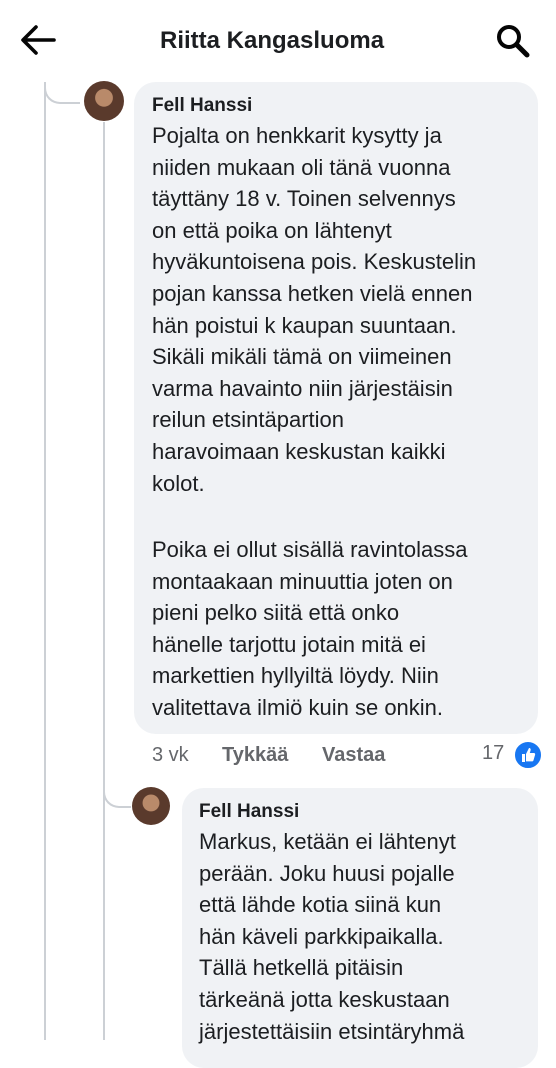  Describe the element at coordinates (353, 755) in the screenshot. I see `reply-button: Vastaa` at that location.